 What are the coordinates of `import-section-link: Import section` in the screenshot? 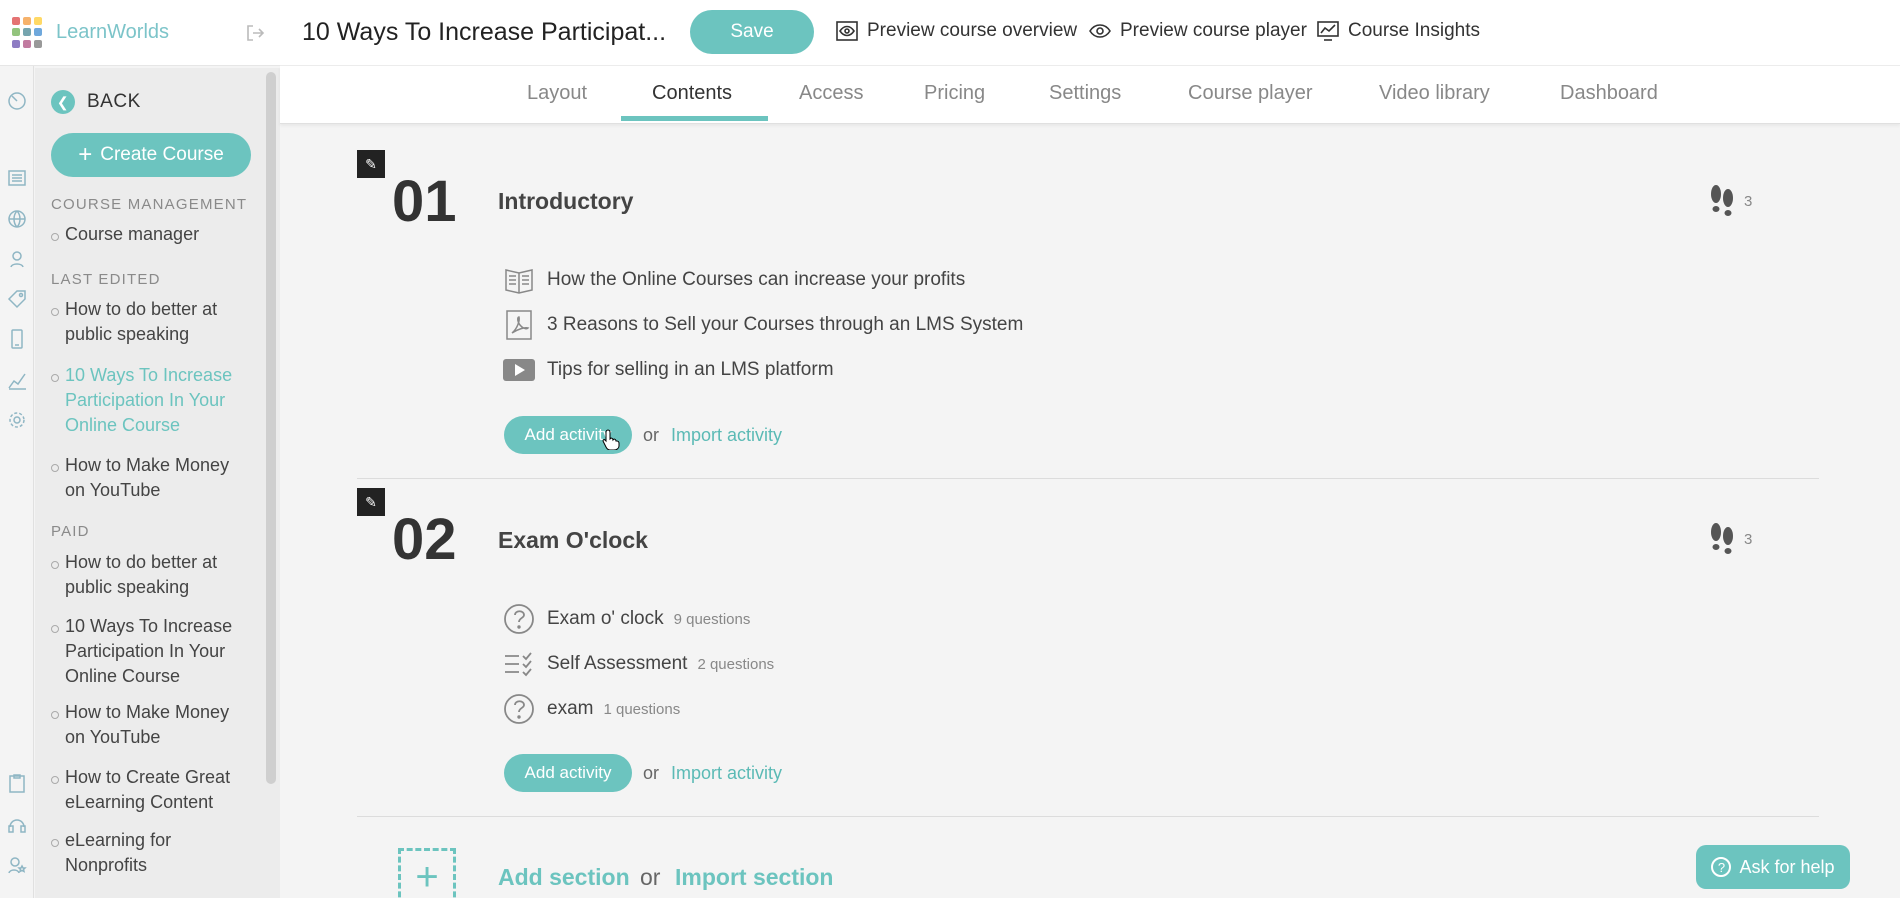 It's located at (754, 877).